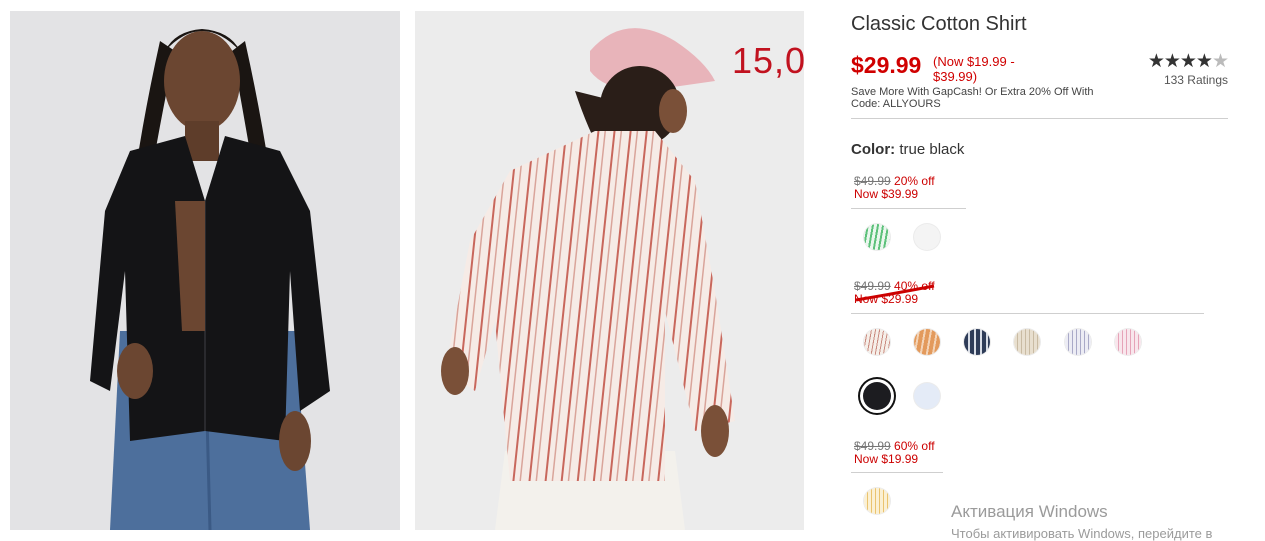 Image resolution: width=1265 pixels, height=541 pixels. Describe the element at coordinates (1128, 342) in the screenshot. I see `swatch-rose-stripe` at that location.